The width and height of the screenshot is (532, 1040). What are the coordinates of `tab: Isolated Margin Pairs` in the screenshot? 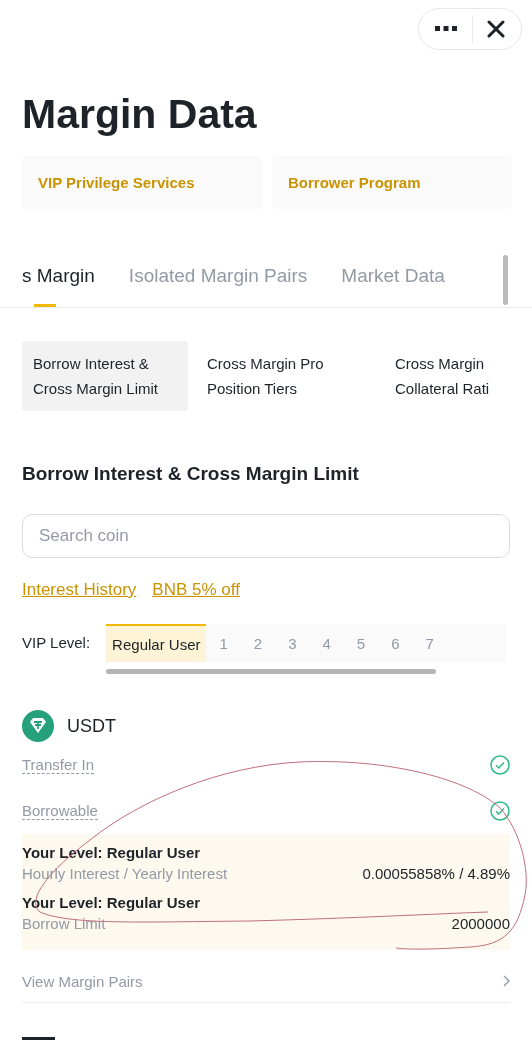 It's located at (218, 279).